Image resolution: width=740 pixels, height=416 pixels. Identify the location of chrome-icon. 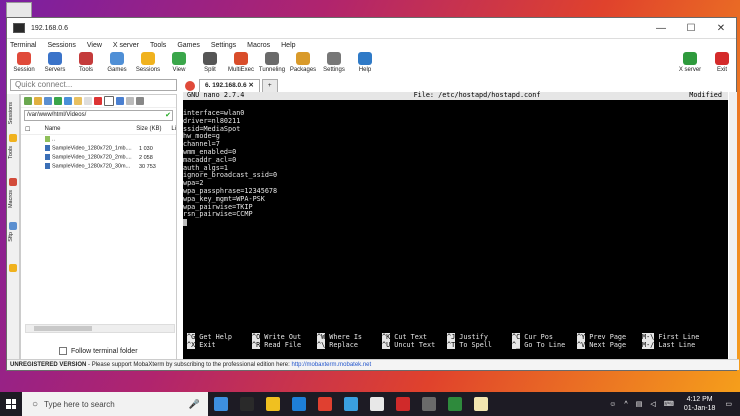
(325, 404).